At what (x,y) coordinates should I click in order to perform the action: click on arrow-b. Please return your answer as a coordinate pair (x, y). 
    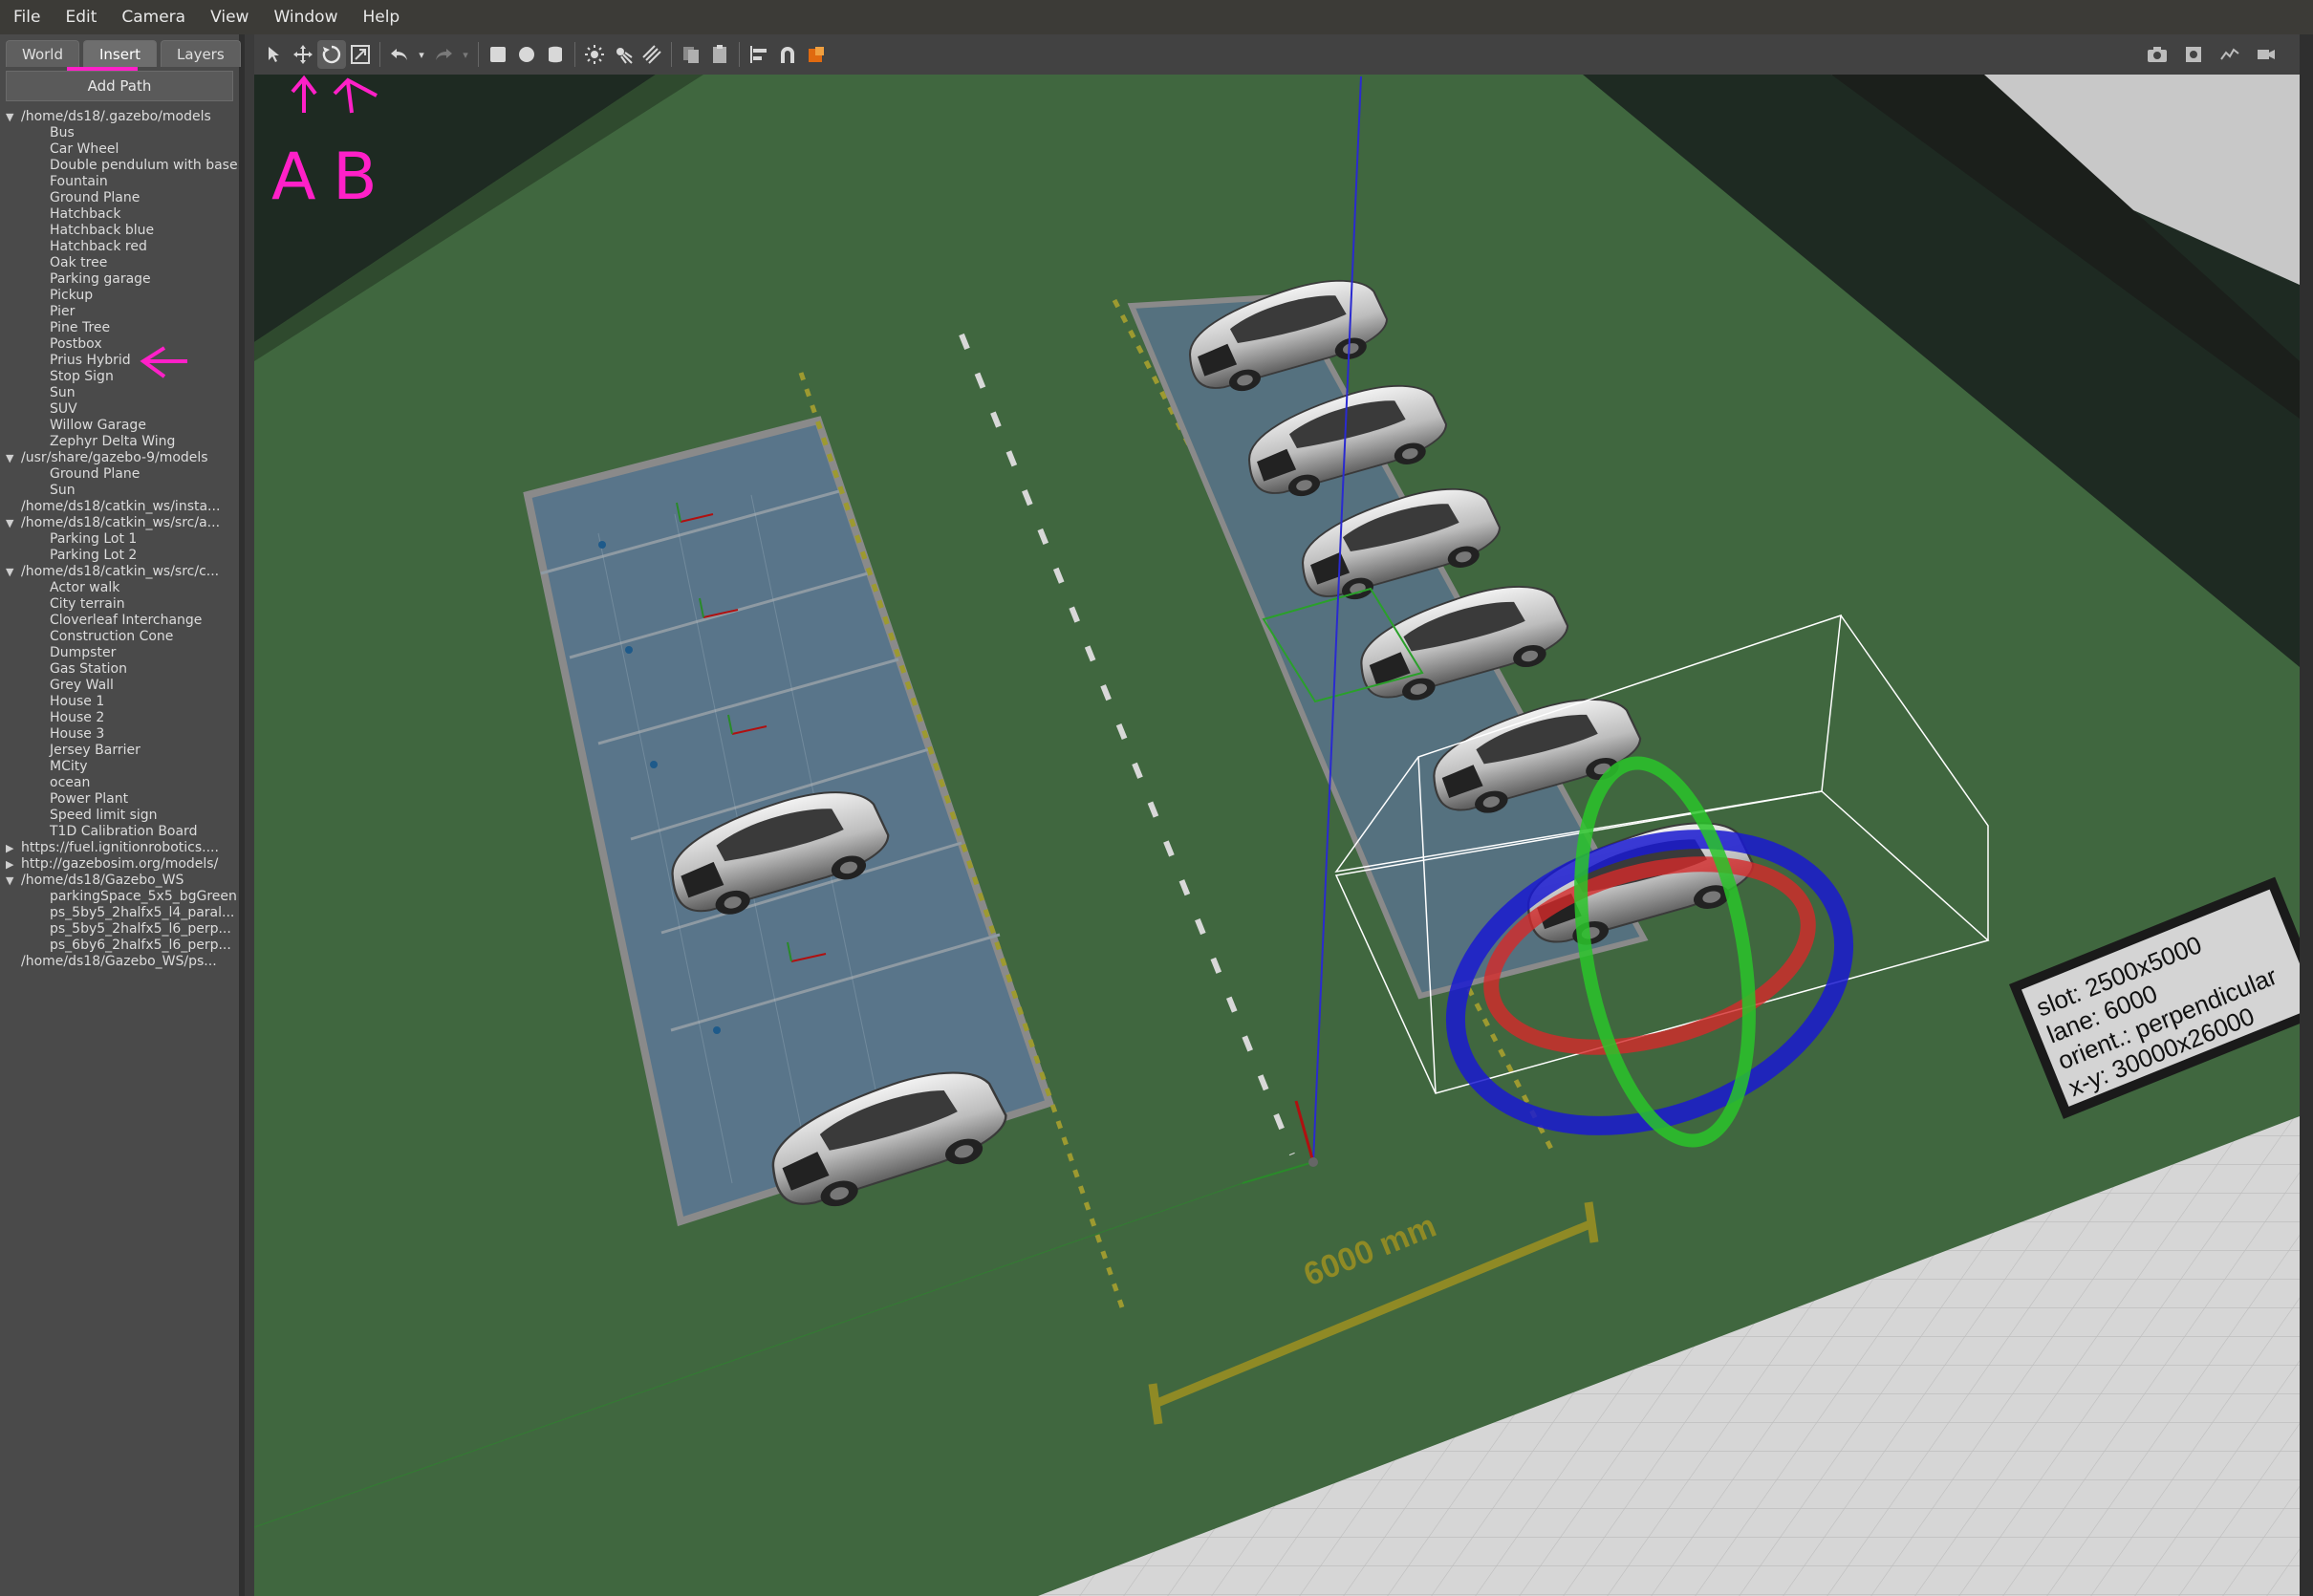
    Looking at the image, I should click on (355, 96).